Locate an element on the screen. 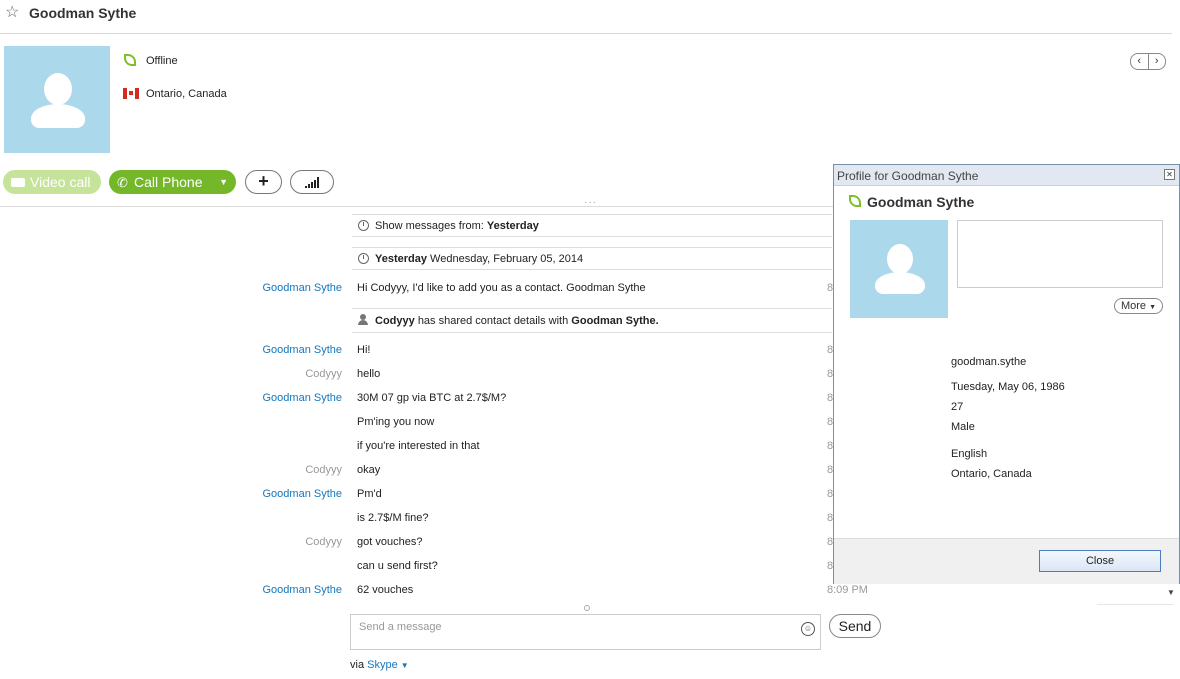  signal-bars-icon is located at coordinates (313, 182).